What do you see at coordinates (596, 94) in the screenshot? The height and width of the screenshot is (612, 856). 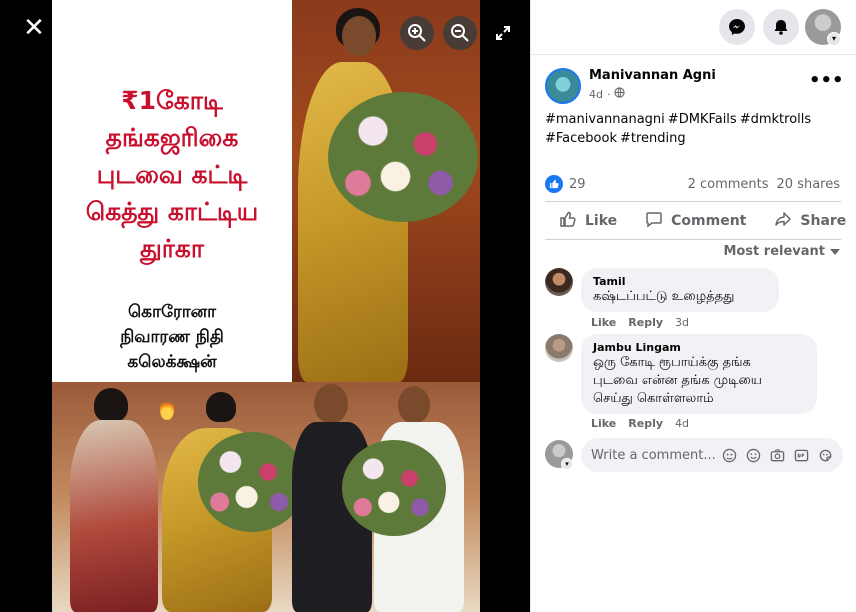 I see `post-time: 4d` at bounding box center [596, 94].